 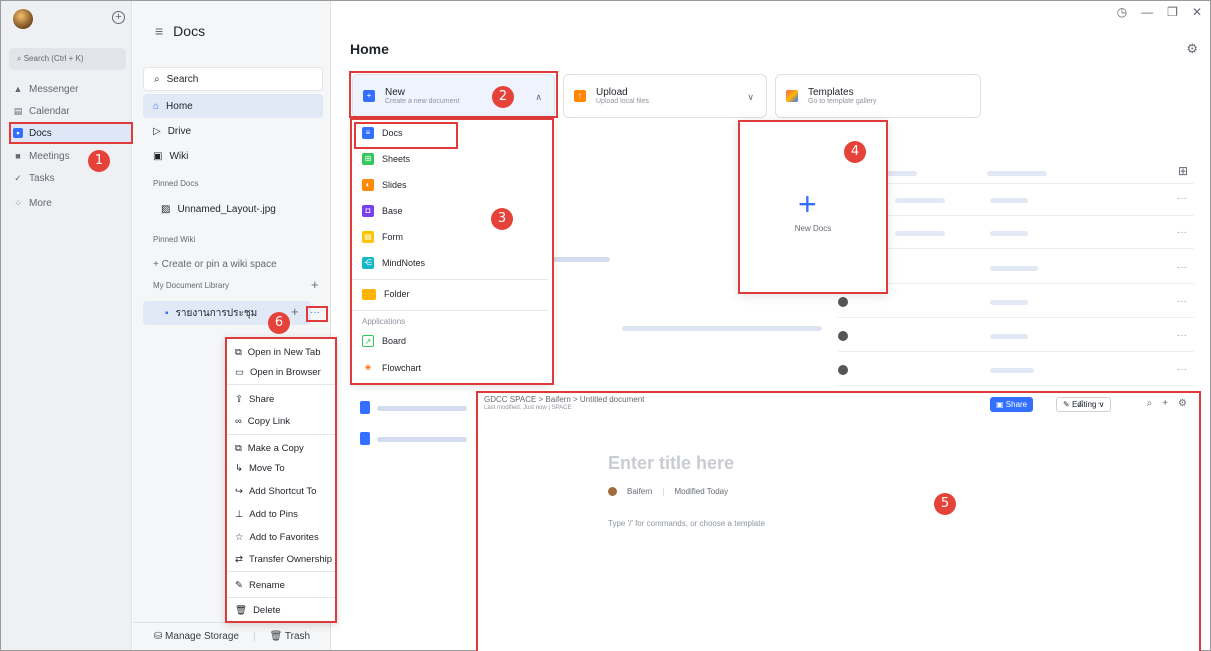 I want to click on badge-3: 3, so click(x=502, y=219).